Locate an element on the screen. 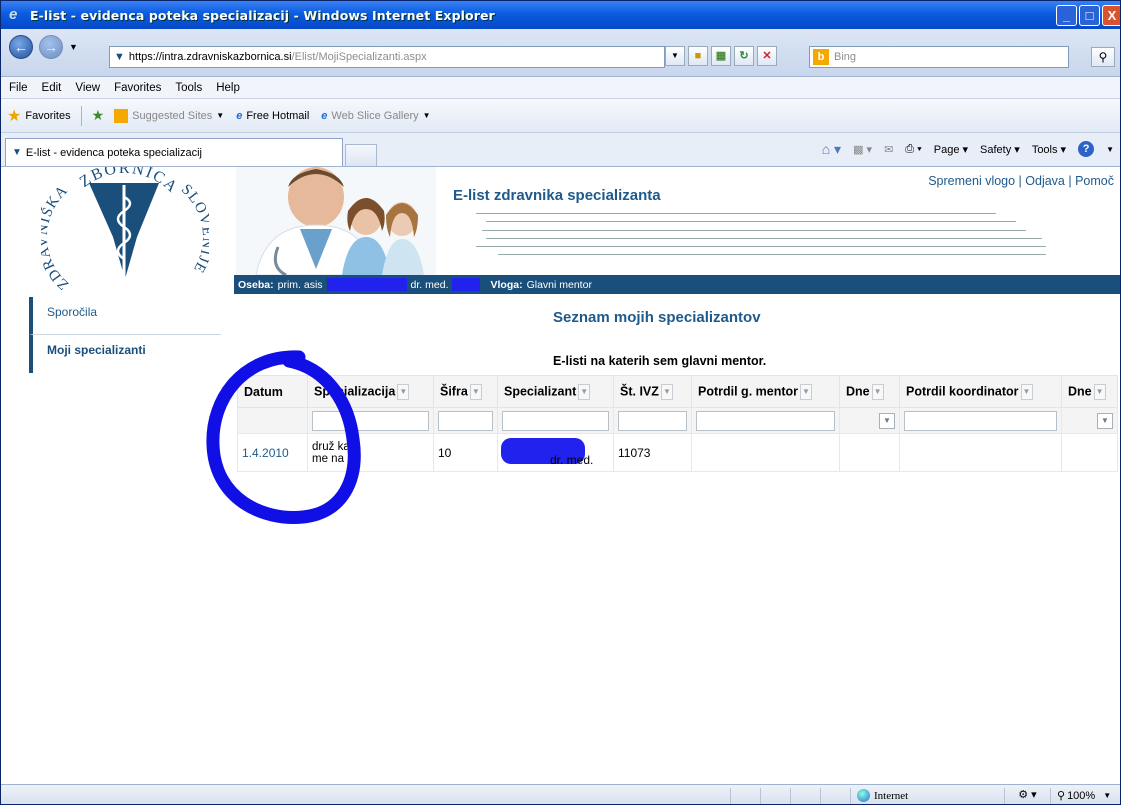  compatibility-view-icon: ▦ is located at coordinates (721, 56).